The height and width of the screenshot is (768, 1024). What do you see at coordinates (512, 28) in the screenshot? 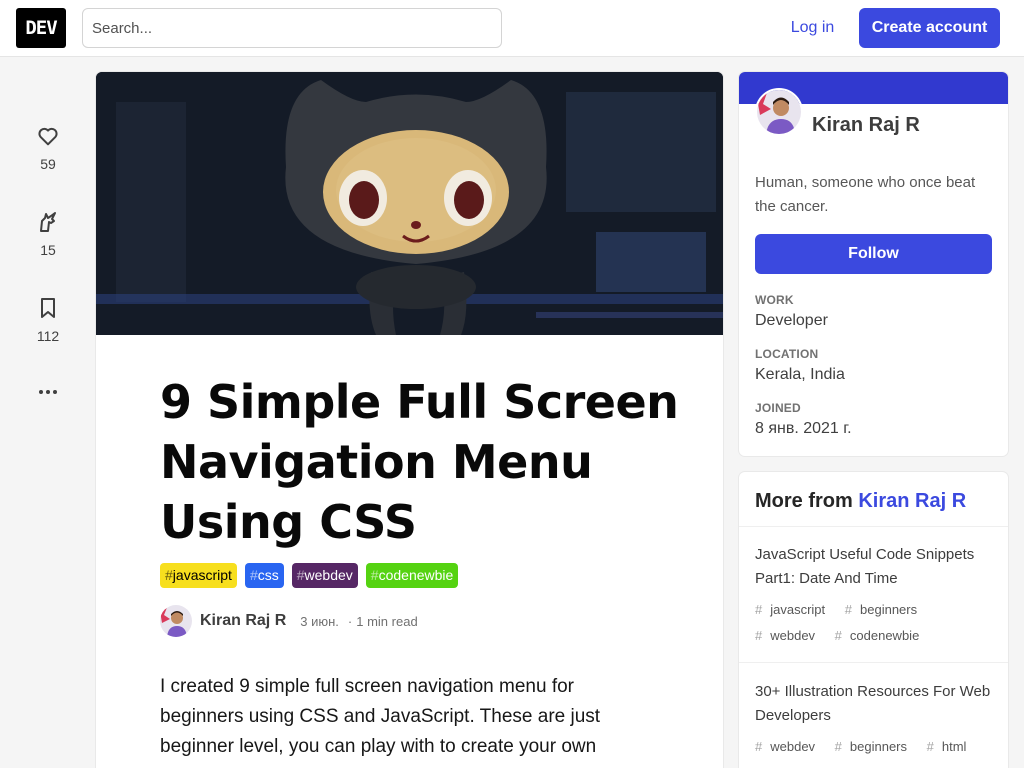
I see `top-navbar: DEV Log in Create account` at bounding box center [512, 28].